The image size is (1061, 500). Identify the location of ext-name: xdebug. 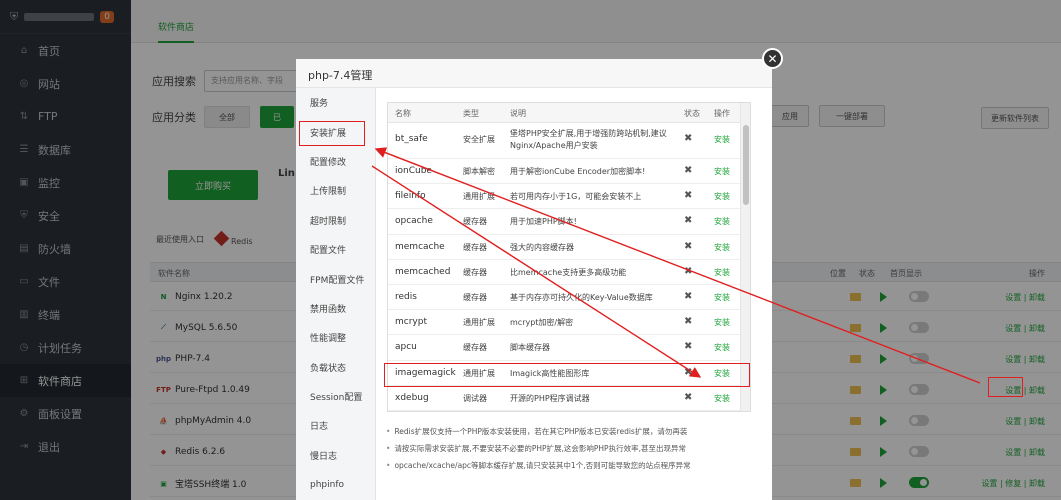
(412, 397).